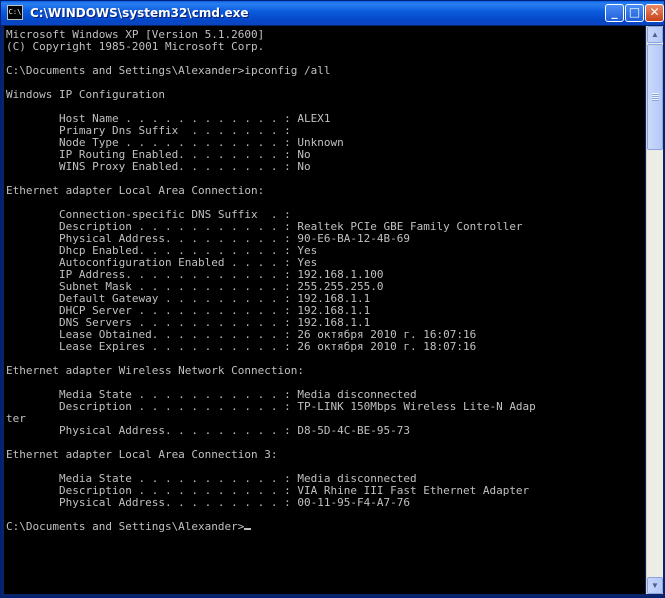  I want to click on scroll-thumb, so click(655, 97).